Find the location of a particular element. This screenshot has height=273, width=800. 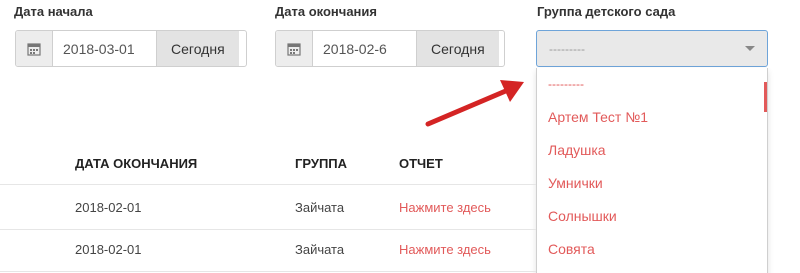

dropdown-option: --------- is located at coordinates (652, 84).